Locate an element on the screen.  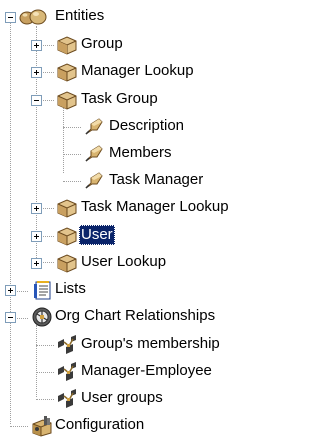
tree-node-label: Task Manager Lookup is located at coordinates (155, 206).